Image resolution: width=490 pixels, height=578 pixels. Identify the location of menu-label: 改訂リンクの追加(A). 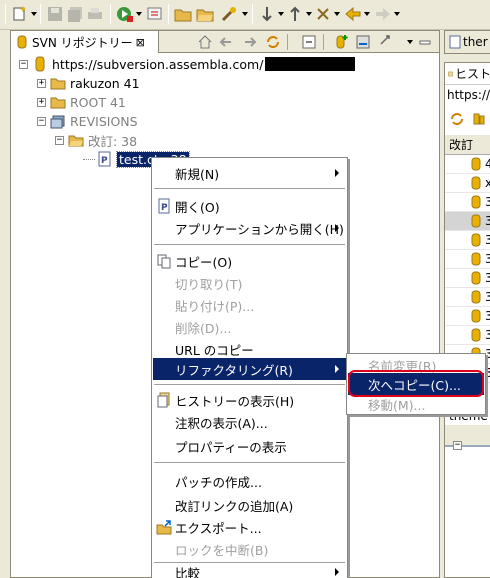
(234, 506).